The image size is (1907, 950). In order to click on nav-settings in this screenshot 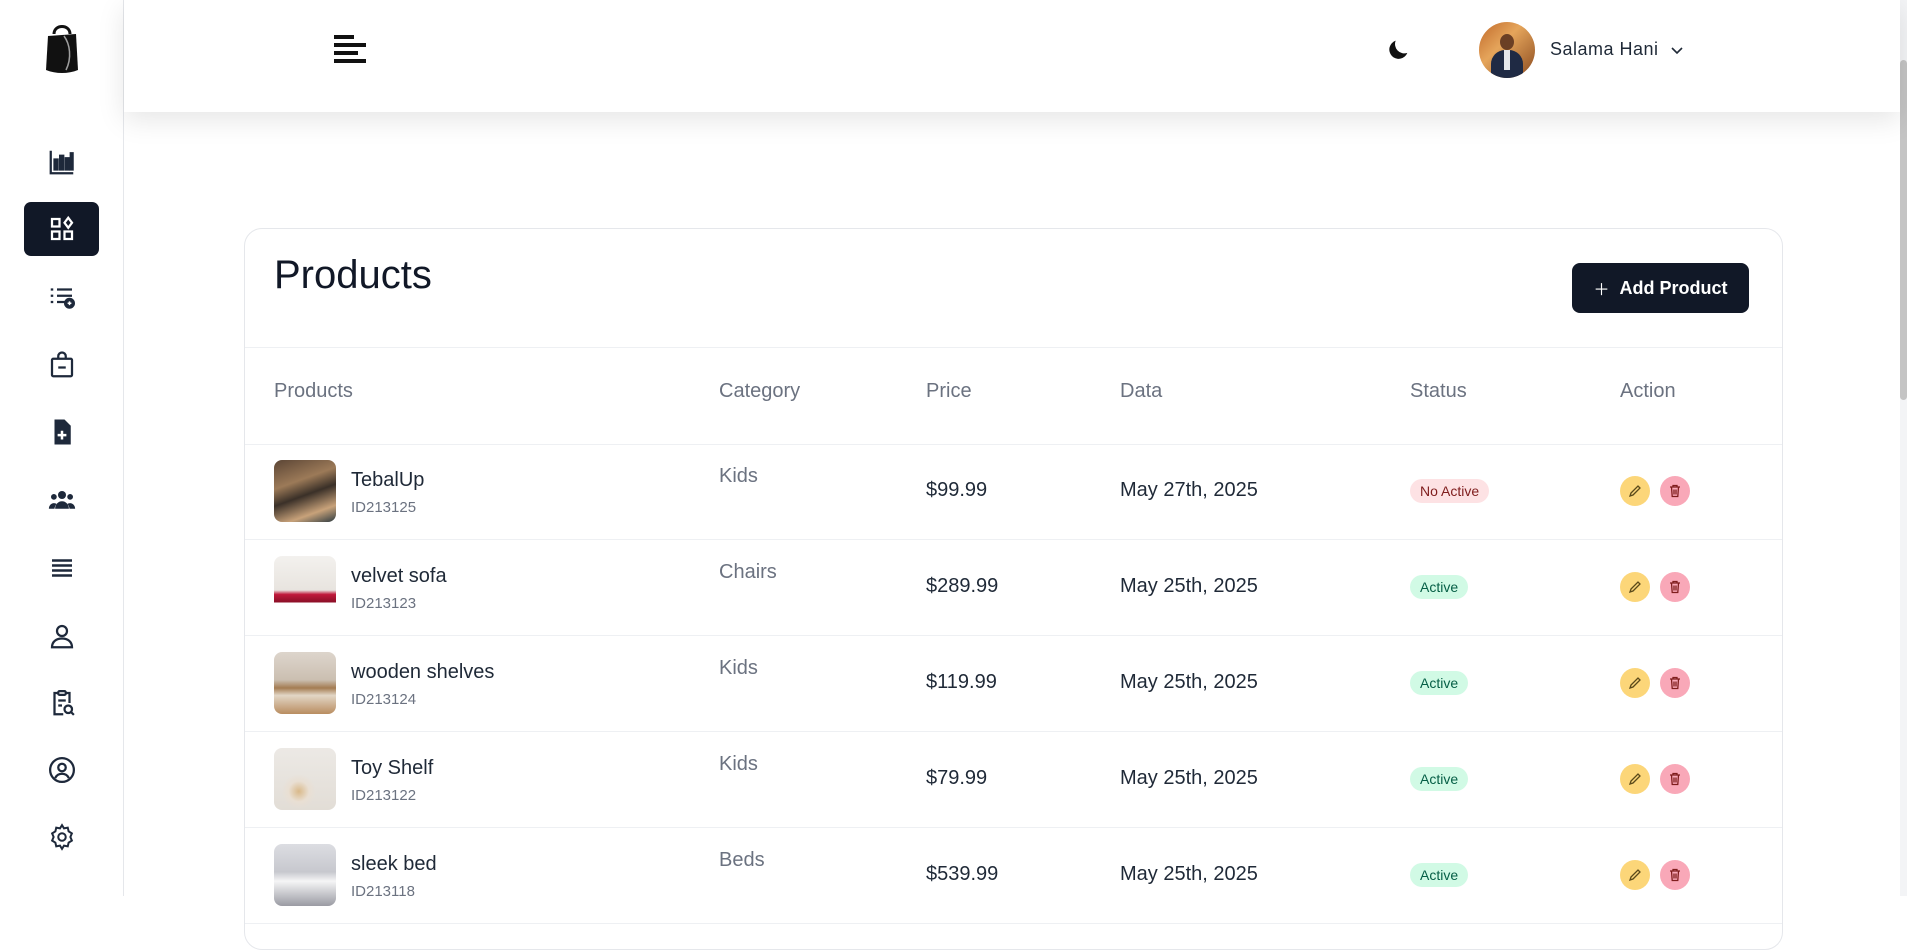, I will do `click(61, 837)`.